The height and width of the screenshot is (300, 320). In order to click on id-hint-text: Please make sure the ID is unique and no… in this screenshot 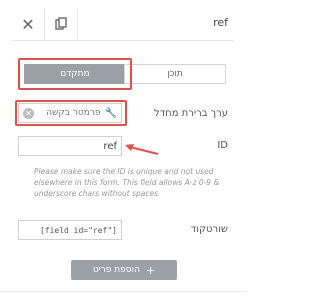, I will do `click(127, 182)`.